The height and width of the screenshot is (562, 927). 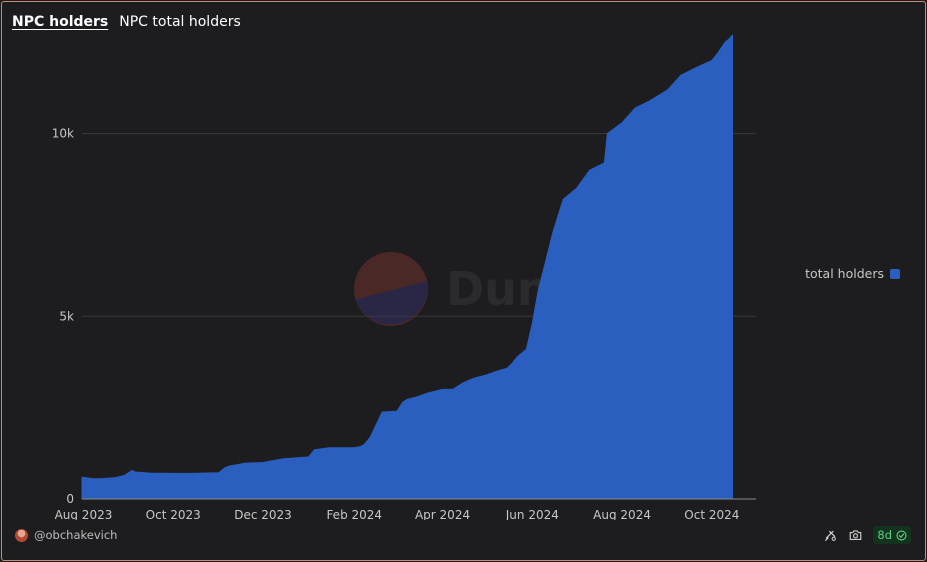 I want to click on x-tick-label: Oct 2024, so click(x=711, y=514).